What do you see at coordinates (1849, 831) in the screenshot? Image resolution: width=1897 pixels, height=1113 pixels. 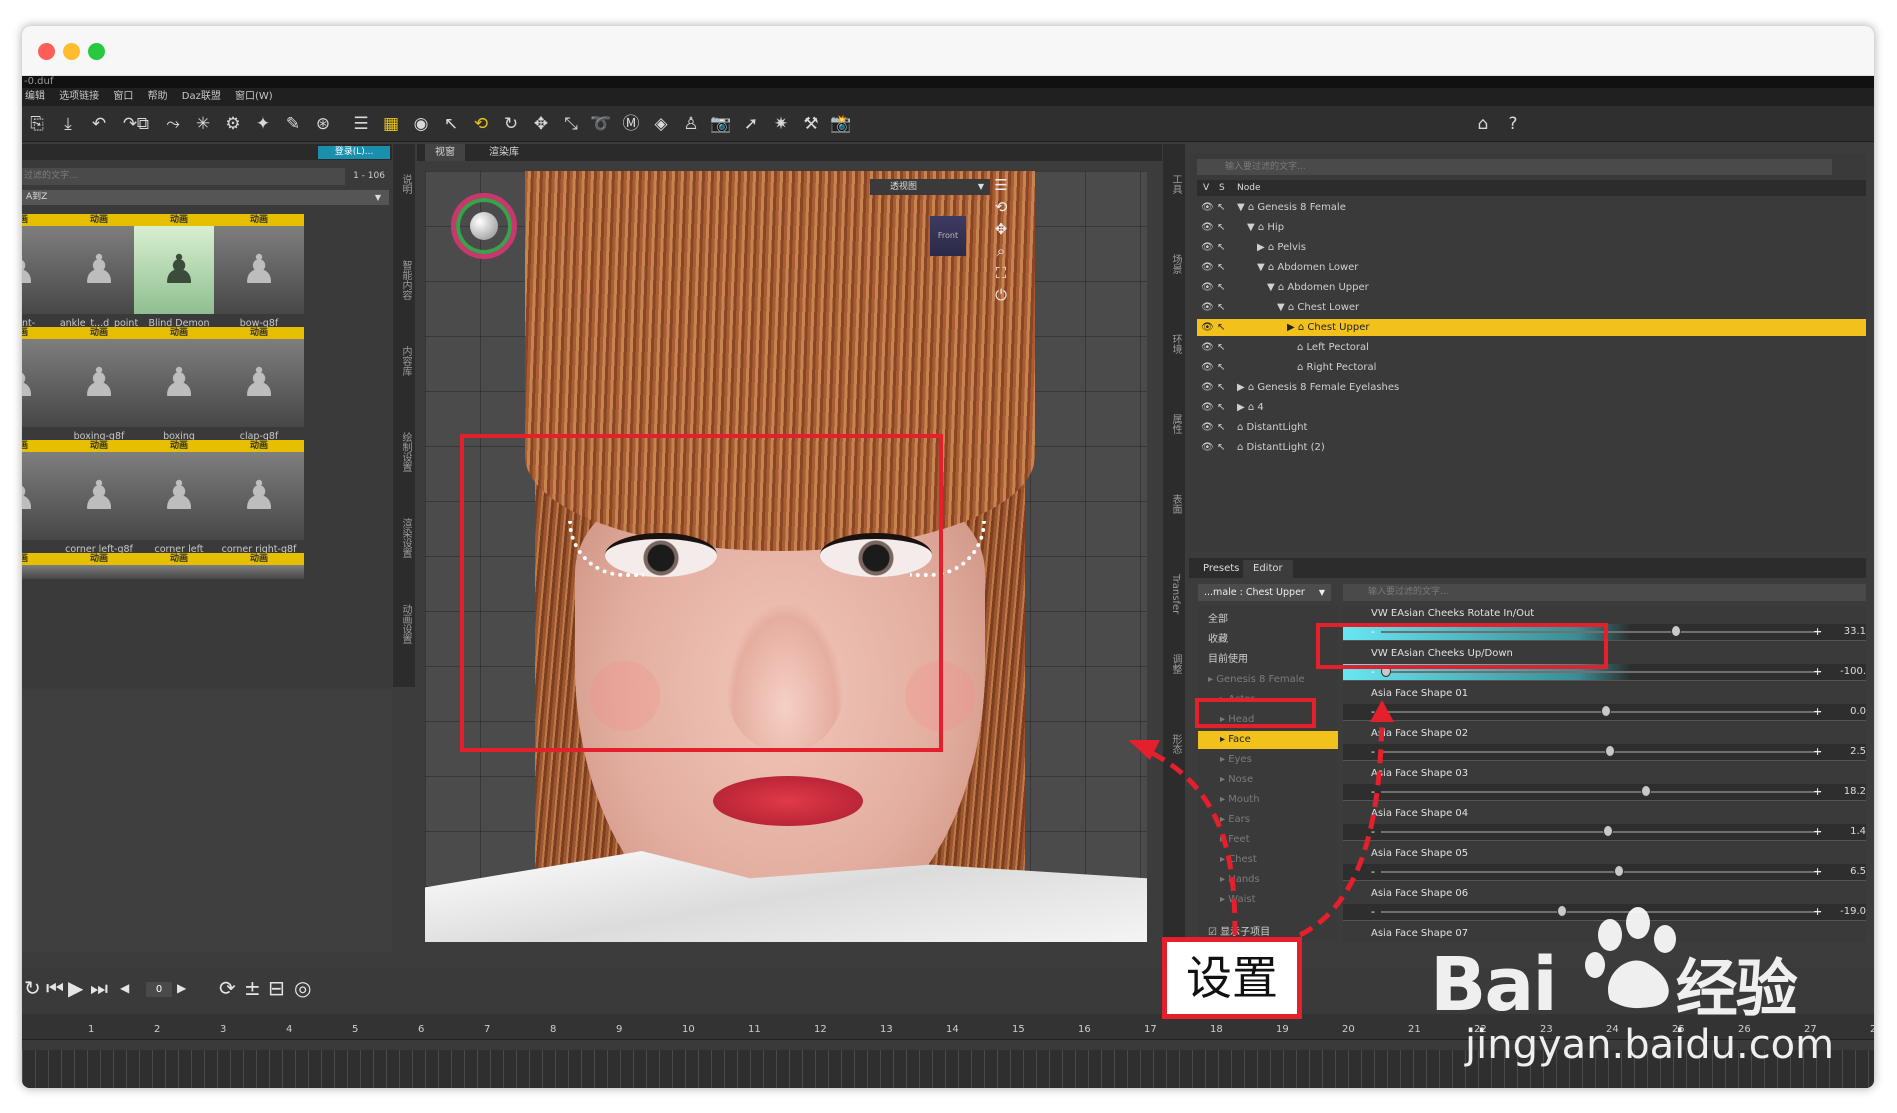 I see `property-value: 1.4` at bounding box center [1849, 831].